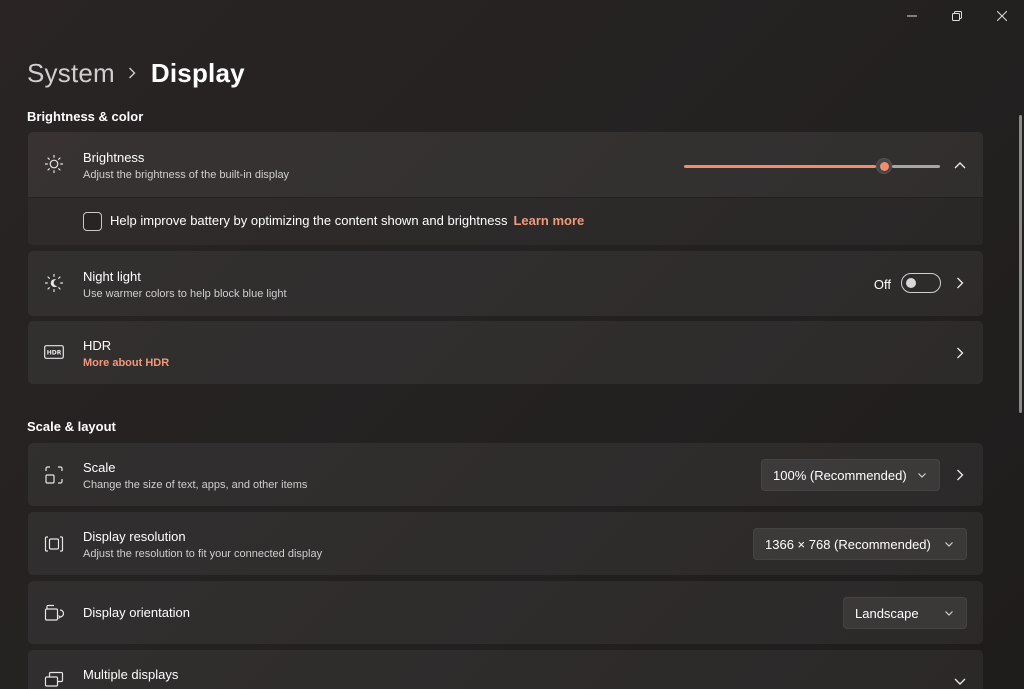 The width and height of the screenshot is (1024, 689). Describe the element at coordinates (548, 220) in the screenshot. I see `learn-more-link: Learn more` at that location.